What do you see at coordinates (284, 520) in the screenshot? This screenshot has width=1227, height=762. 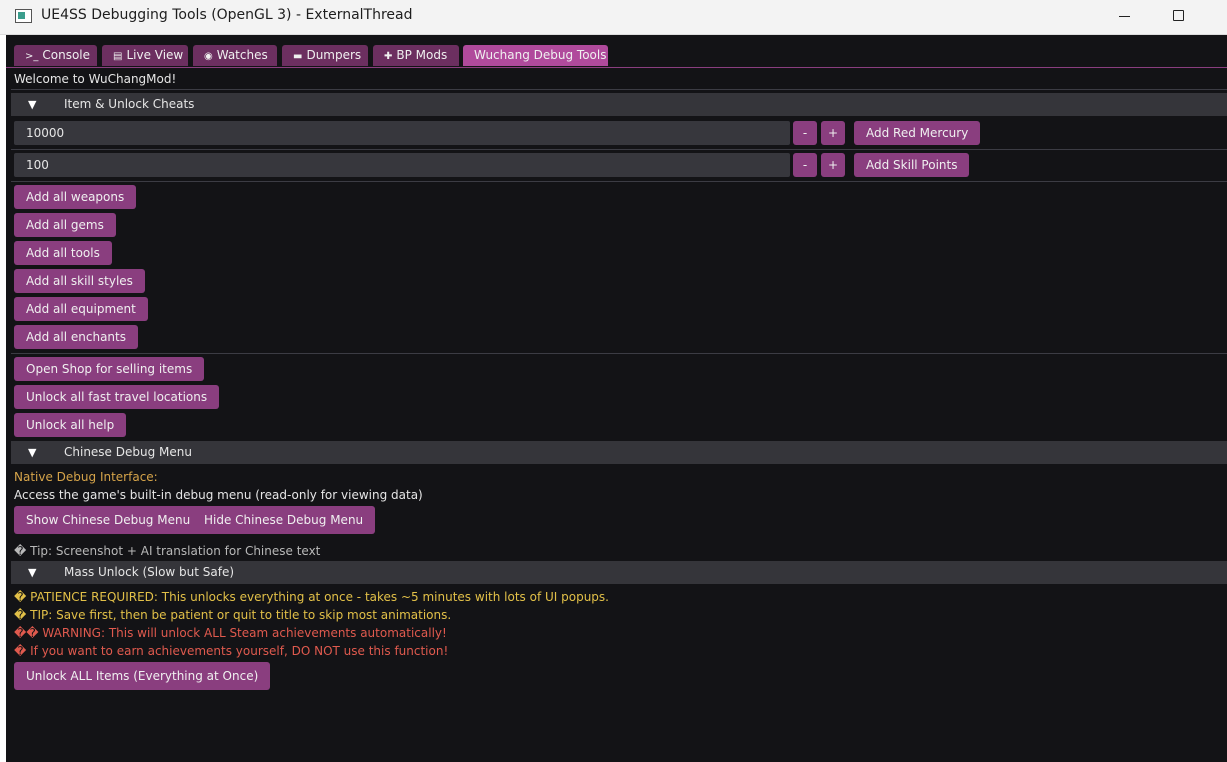 I see `hide-chinese-debug-button: Hide Chinese Debug Menu` at bounding box center [284, 520].